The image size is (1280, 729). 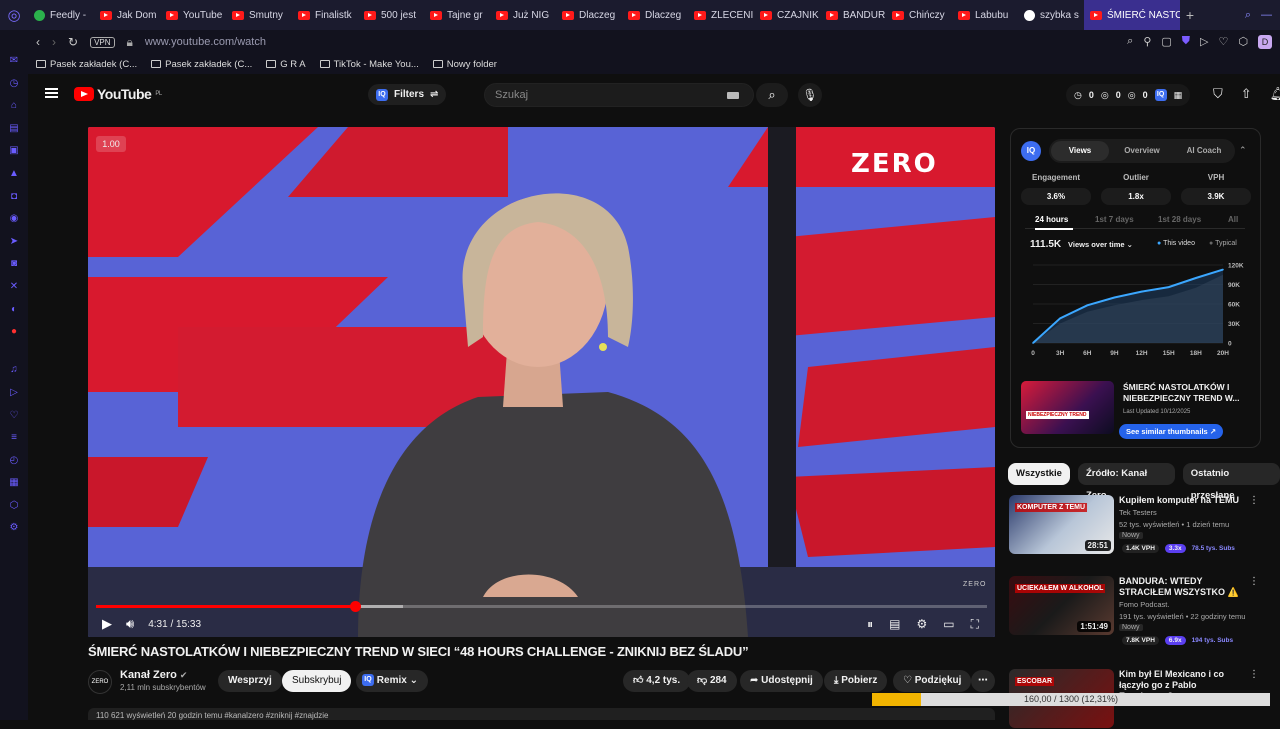 What do you see at coordinates (54, 42) in the screenshot?
I see `forward-icon: ›` at bounding box center [54, 42].